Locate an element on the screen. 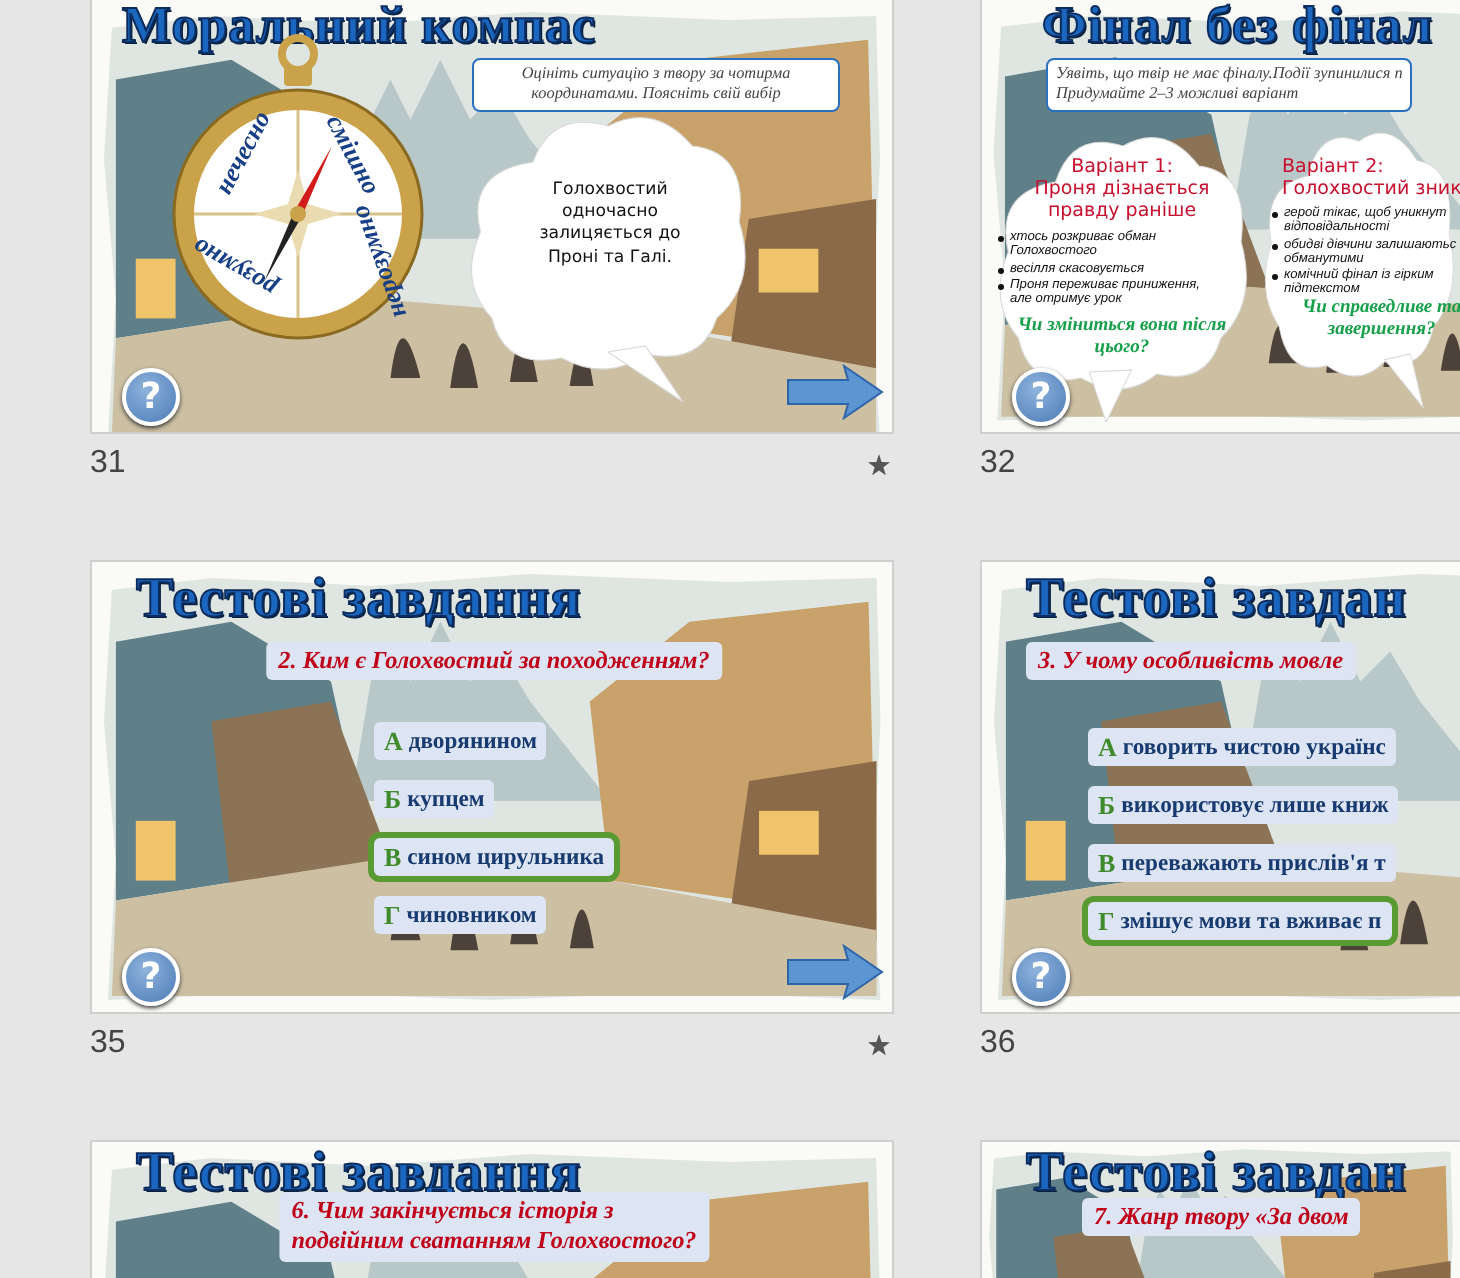  slide-number: 31 is located at coordinates (108, 464).